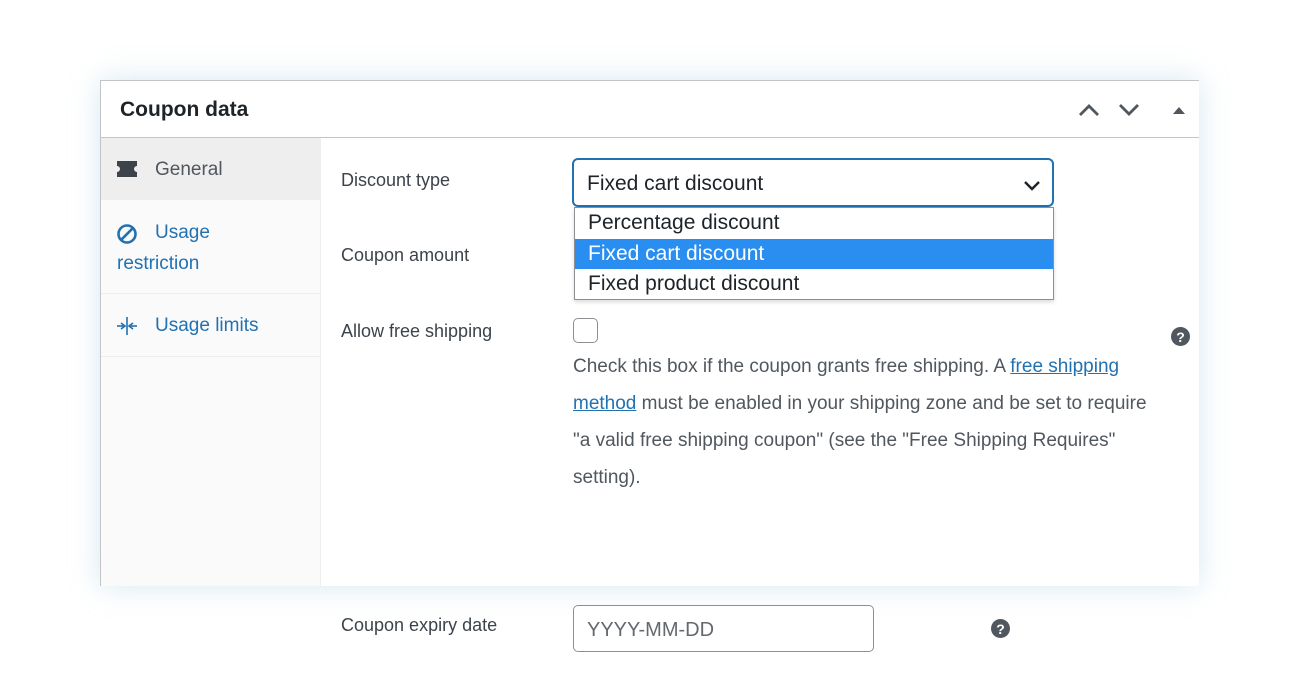 The width and height of the screenshot is (1300, 684). What do you see at coordinates (814, 223) in the screenshot?
I see `option-percentage-discount: Percentage discount` at bounding box center [814, 223].